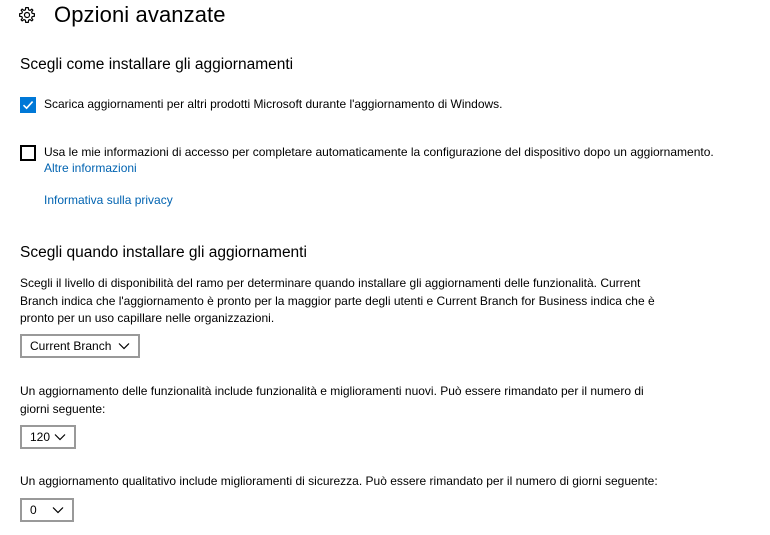 The image size is (770, 535). I want to click on feature-description-line-2: giorni seguente:, so click(63, 408).